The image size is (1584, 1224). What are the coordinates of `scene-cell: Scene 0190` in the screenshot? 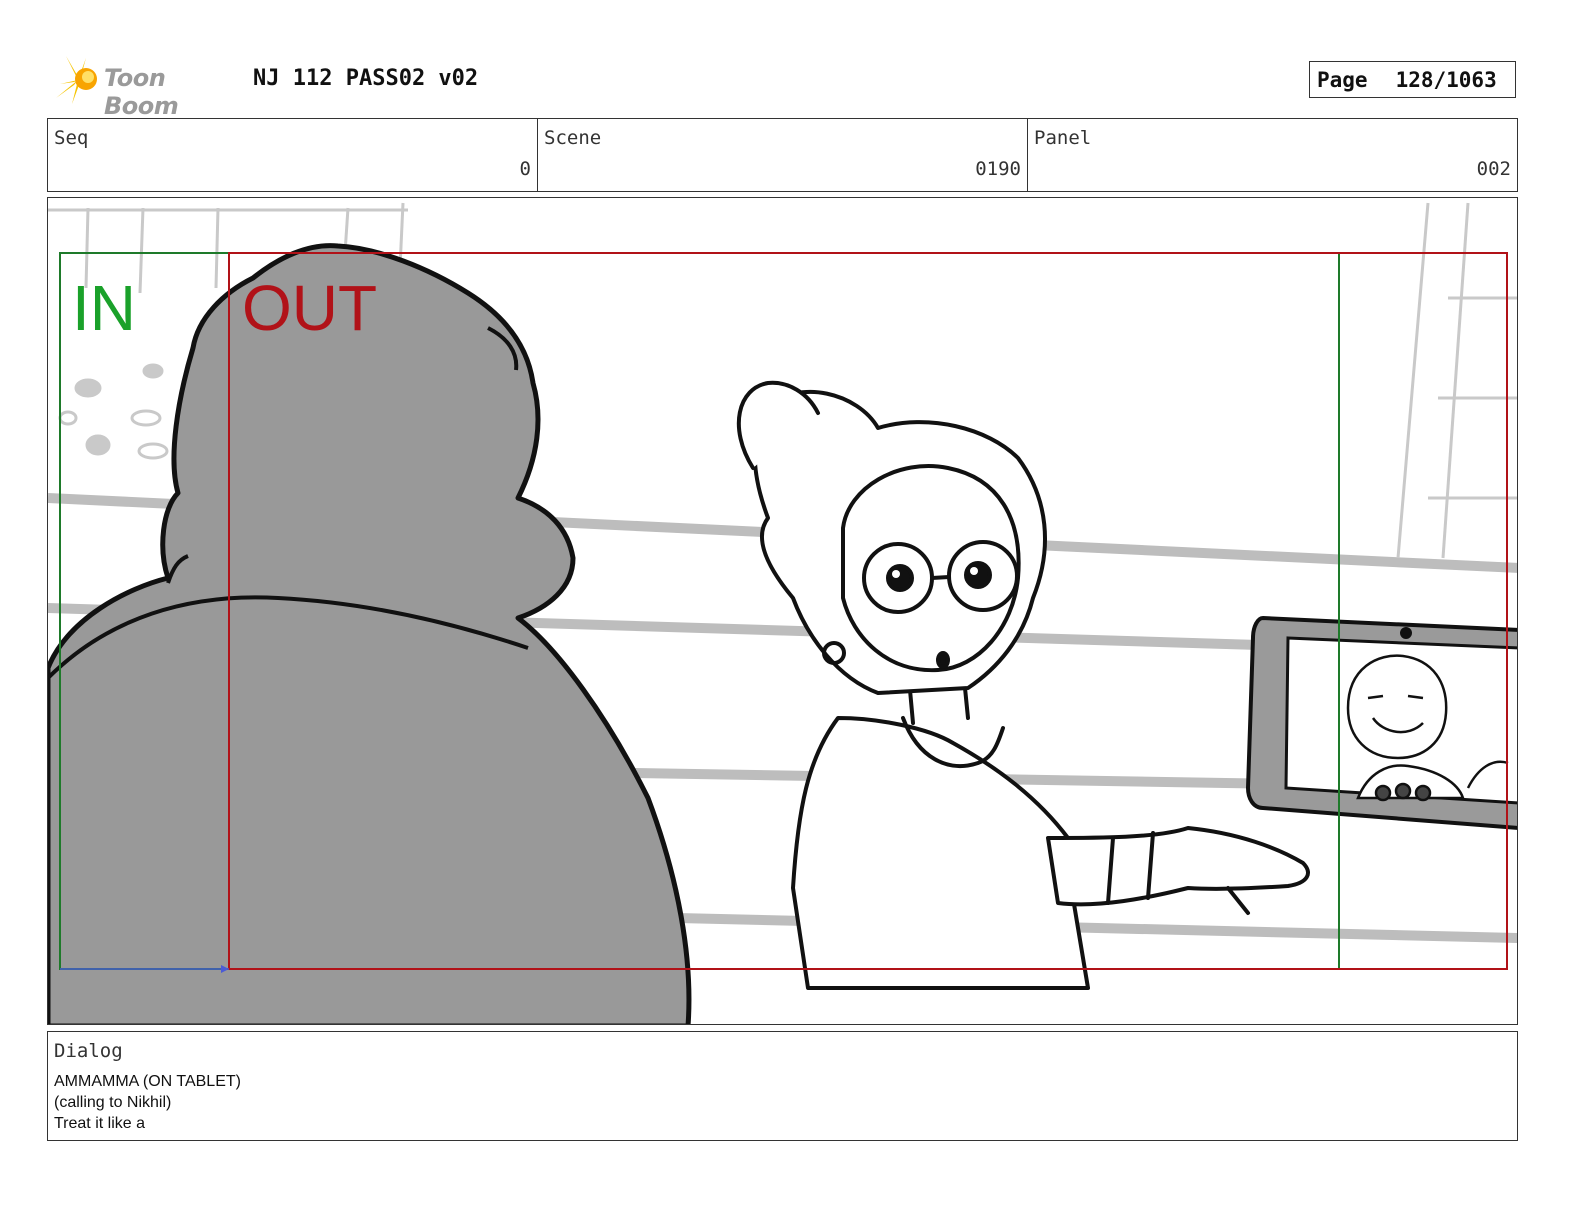 It's located at (783, 155).